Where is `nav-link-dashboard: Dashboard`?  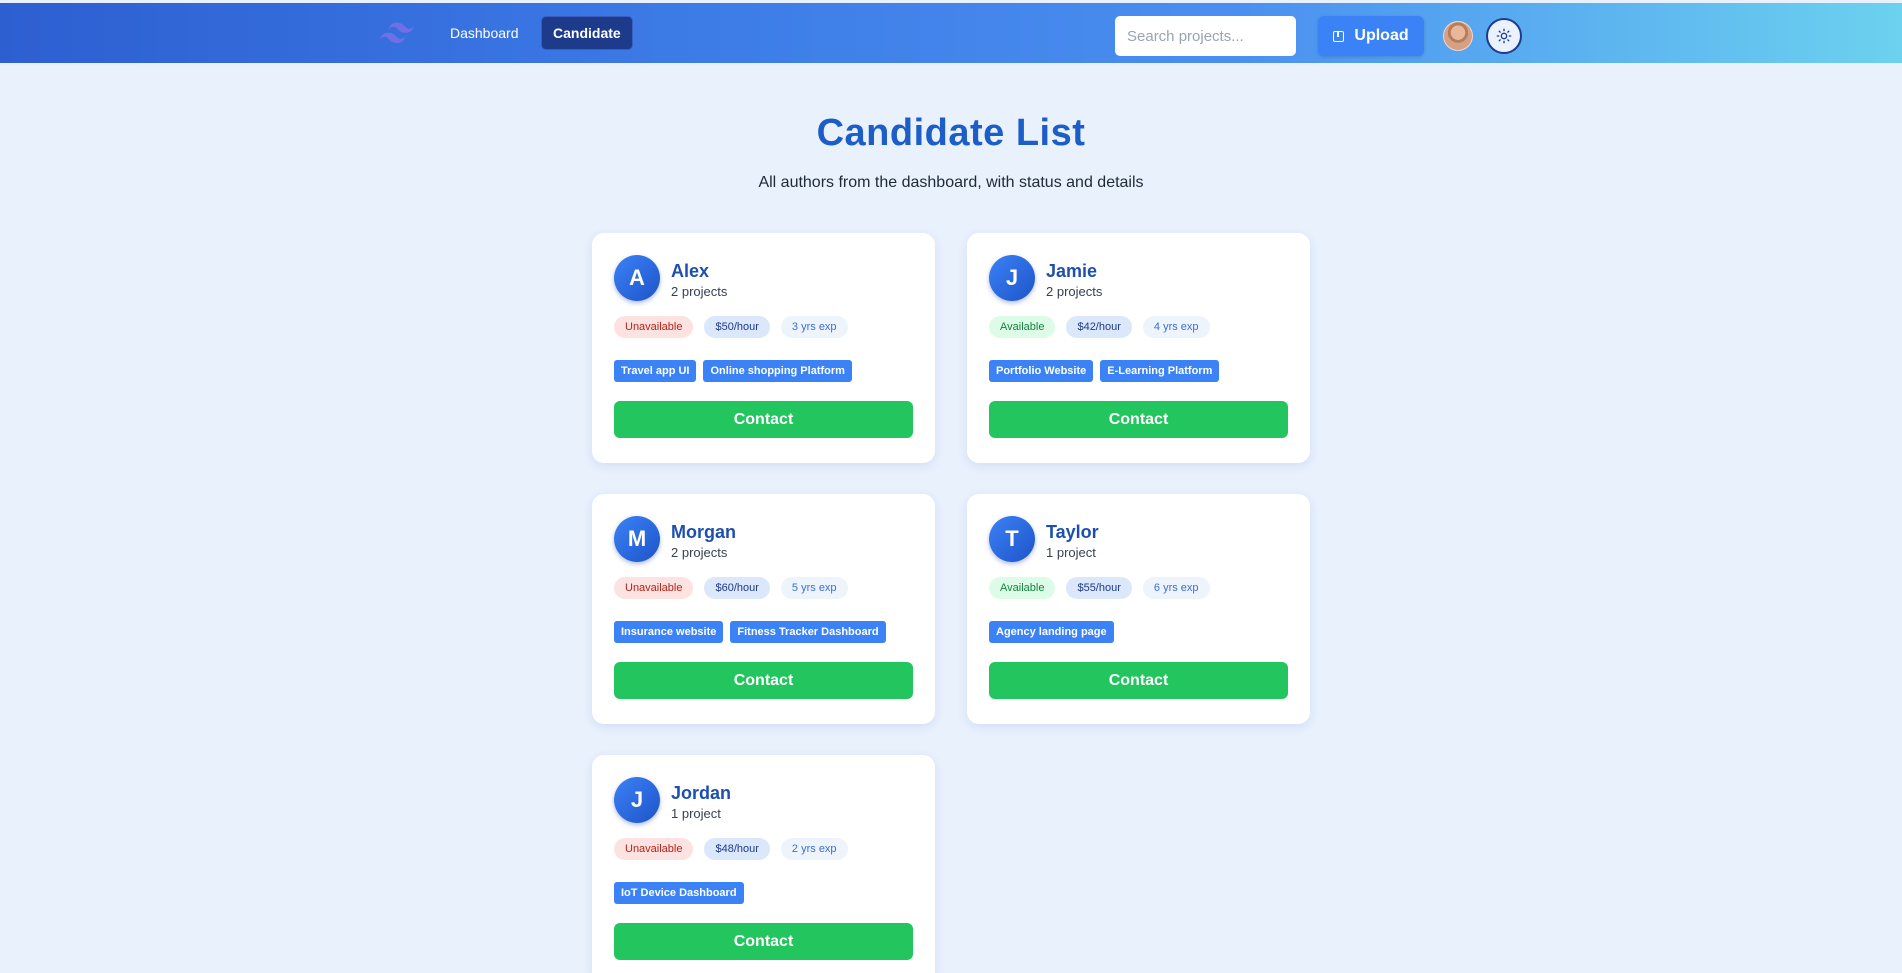 nav-link-dashboard: Dashboard is located at coordinates (484, 33).